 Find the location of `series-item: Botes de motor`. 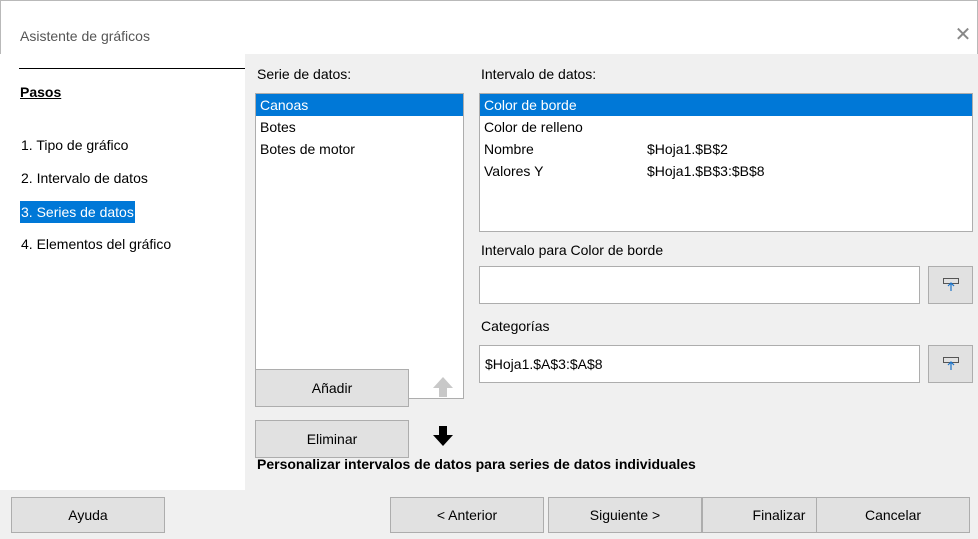

series-item: Botes de motor is located at coordinates (359, 149).